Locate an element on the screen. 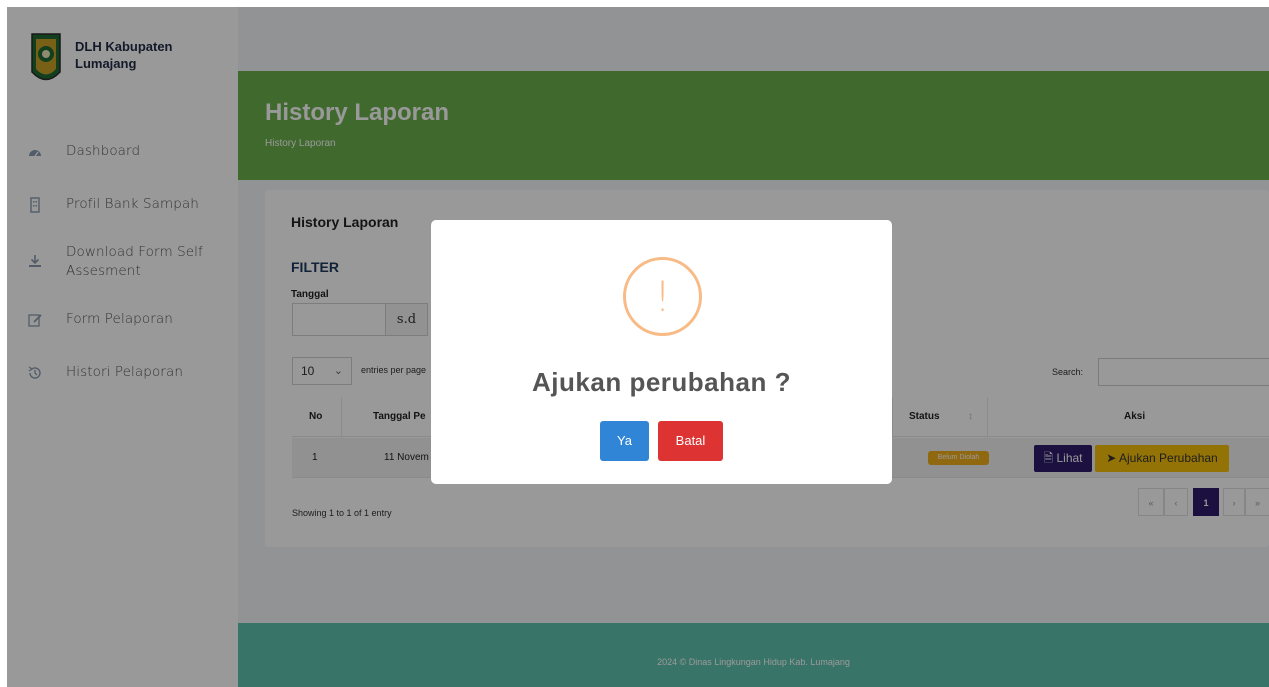 The width and height of the screenshot is (1269, 687). warning-glyph: ! is located at coordinates (662, 296).